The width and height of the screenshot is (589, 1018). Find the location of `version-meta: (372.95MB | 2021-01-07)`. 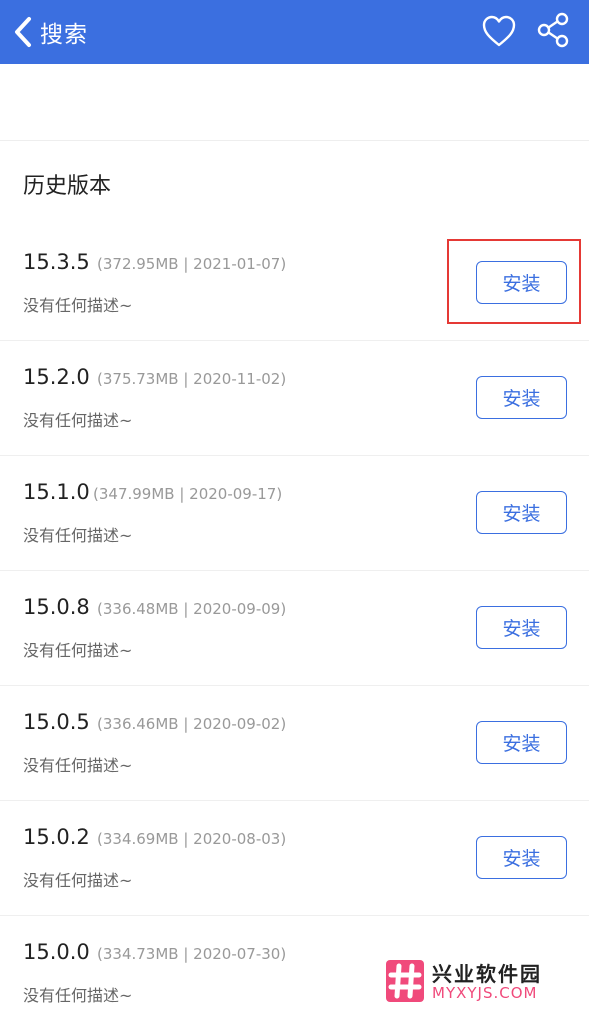

version-meta: (372.95MB | 2021-01-07) is located at coordinates (192, 264).